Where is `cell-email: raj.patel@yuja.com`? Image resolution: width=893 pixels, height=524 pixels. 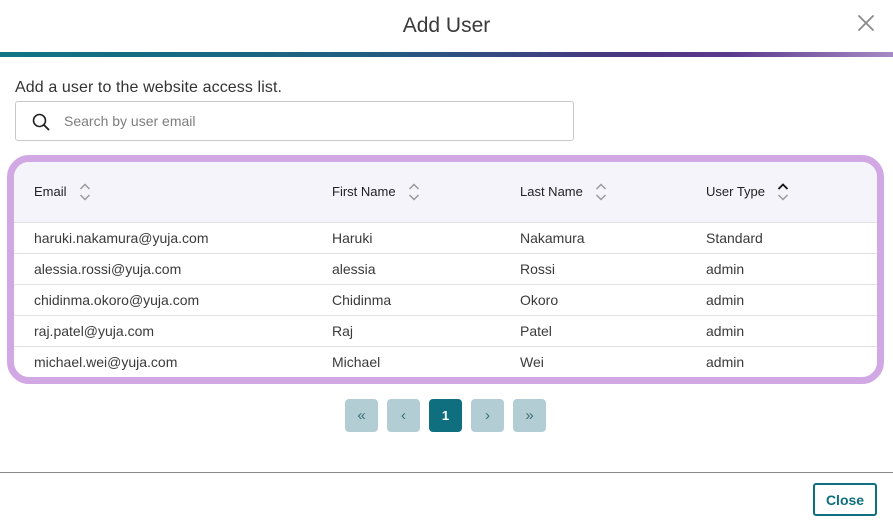
cell-email: raj.patel@yuja.com is located at coordinates (173, 331).